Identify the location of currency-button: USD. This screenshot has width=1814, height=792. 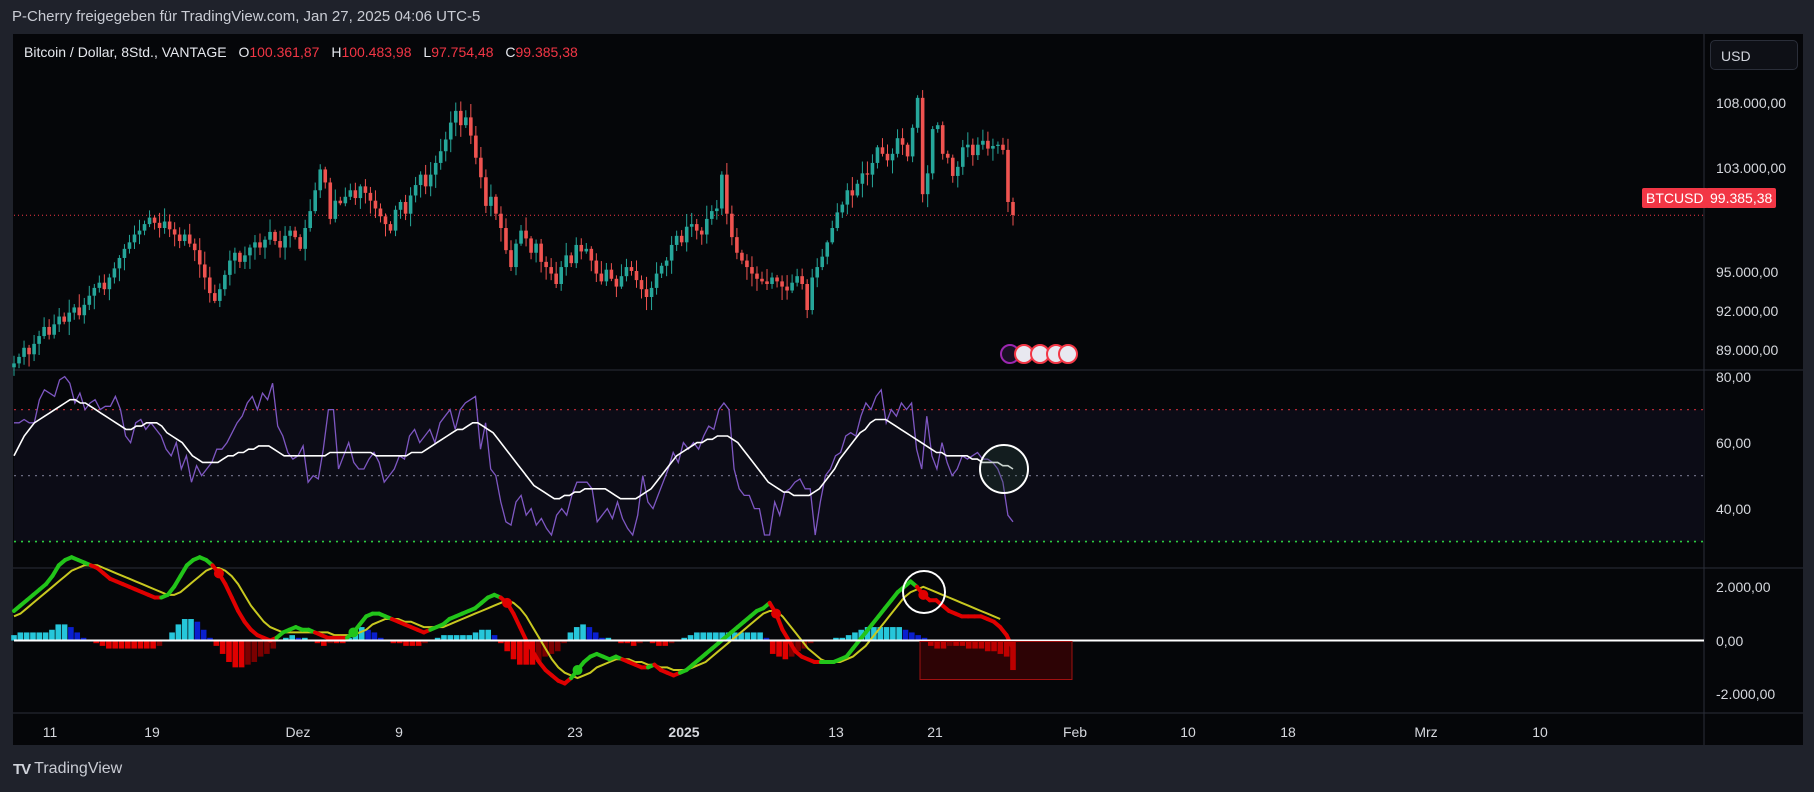
(1754, 55).